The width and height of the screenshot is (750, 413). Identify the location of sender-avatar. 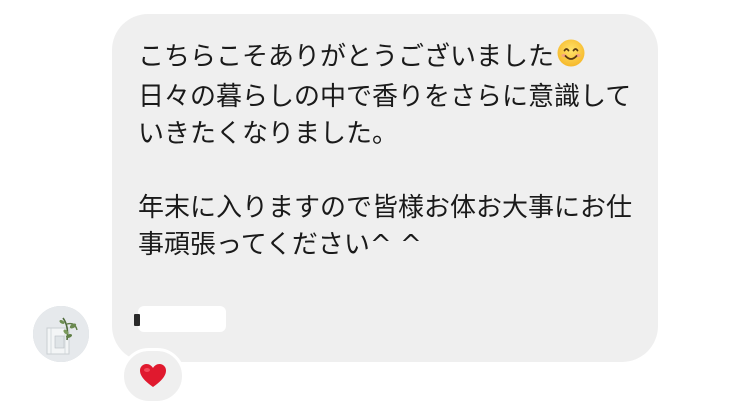
(61, 334).